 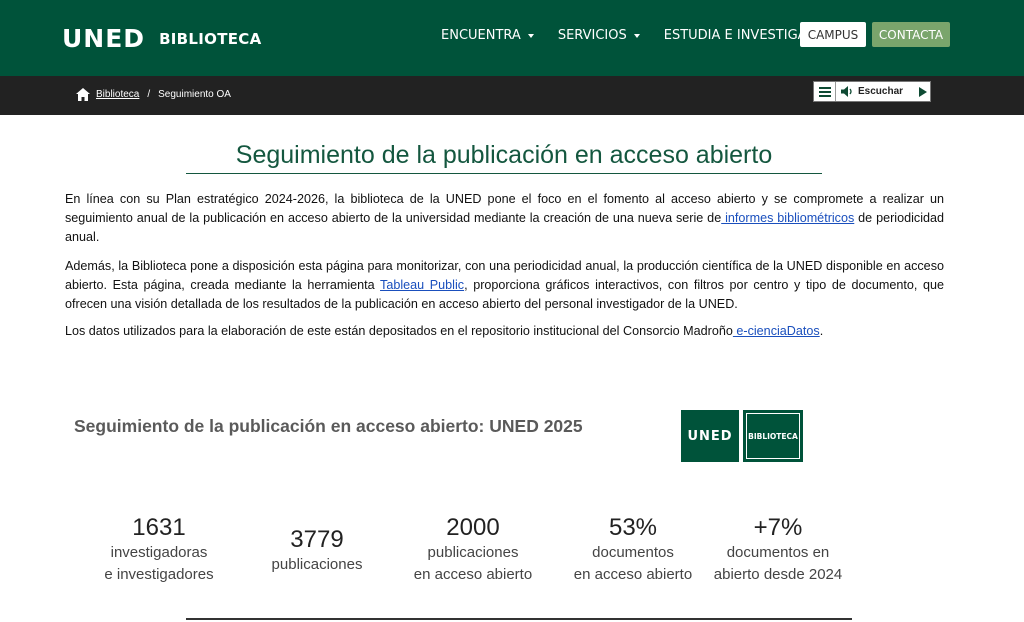 What do you see at coordinates (592, 35) in the screenshot?
I see `nav-servicios-label: SERVICIOS` at bounding box center [592, 35].